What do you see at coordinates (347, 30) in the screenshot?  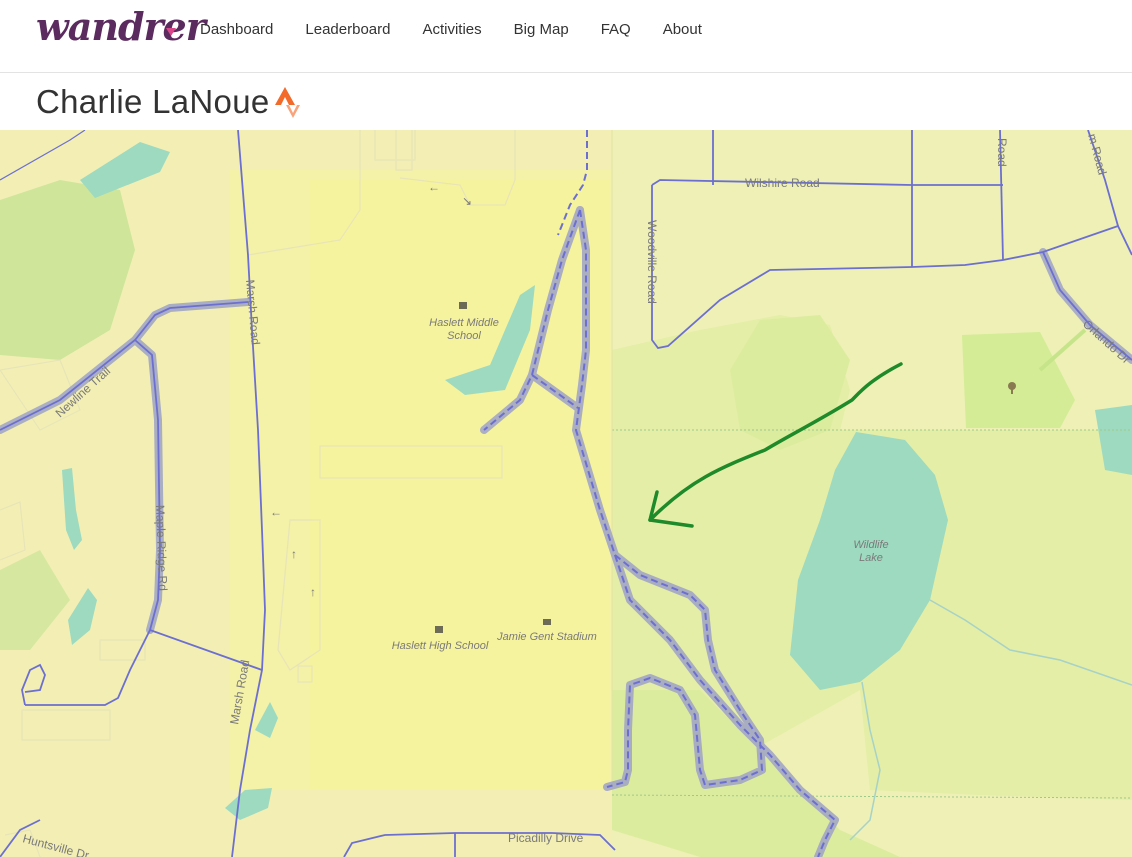 I see `nav-leaderboard: Leaderboard` at bounding box center [347, 30].